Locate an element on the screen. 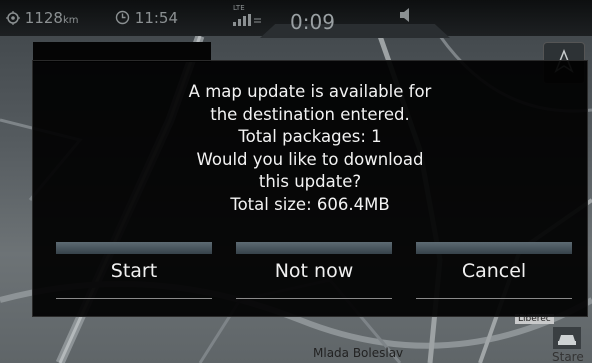 This screenshot has width=592, height=363. map-label-city: Mlada Boleslav is located at coordinates (358, 353).